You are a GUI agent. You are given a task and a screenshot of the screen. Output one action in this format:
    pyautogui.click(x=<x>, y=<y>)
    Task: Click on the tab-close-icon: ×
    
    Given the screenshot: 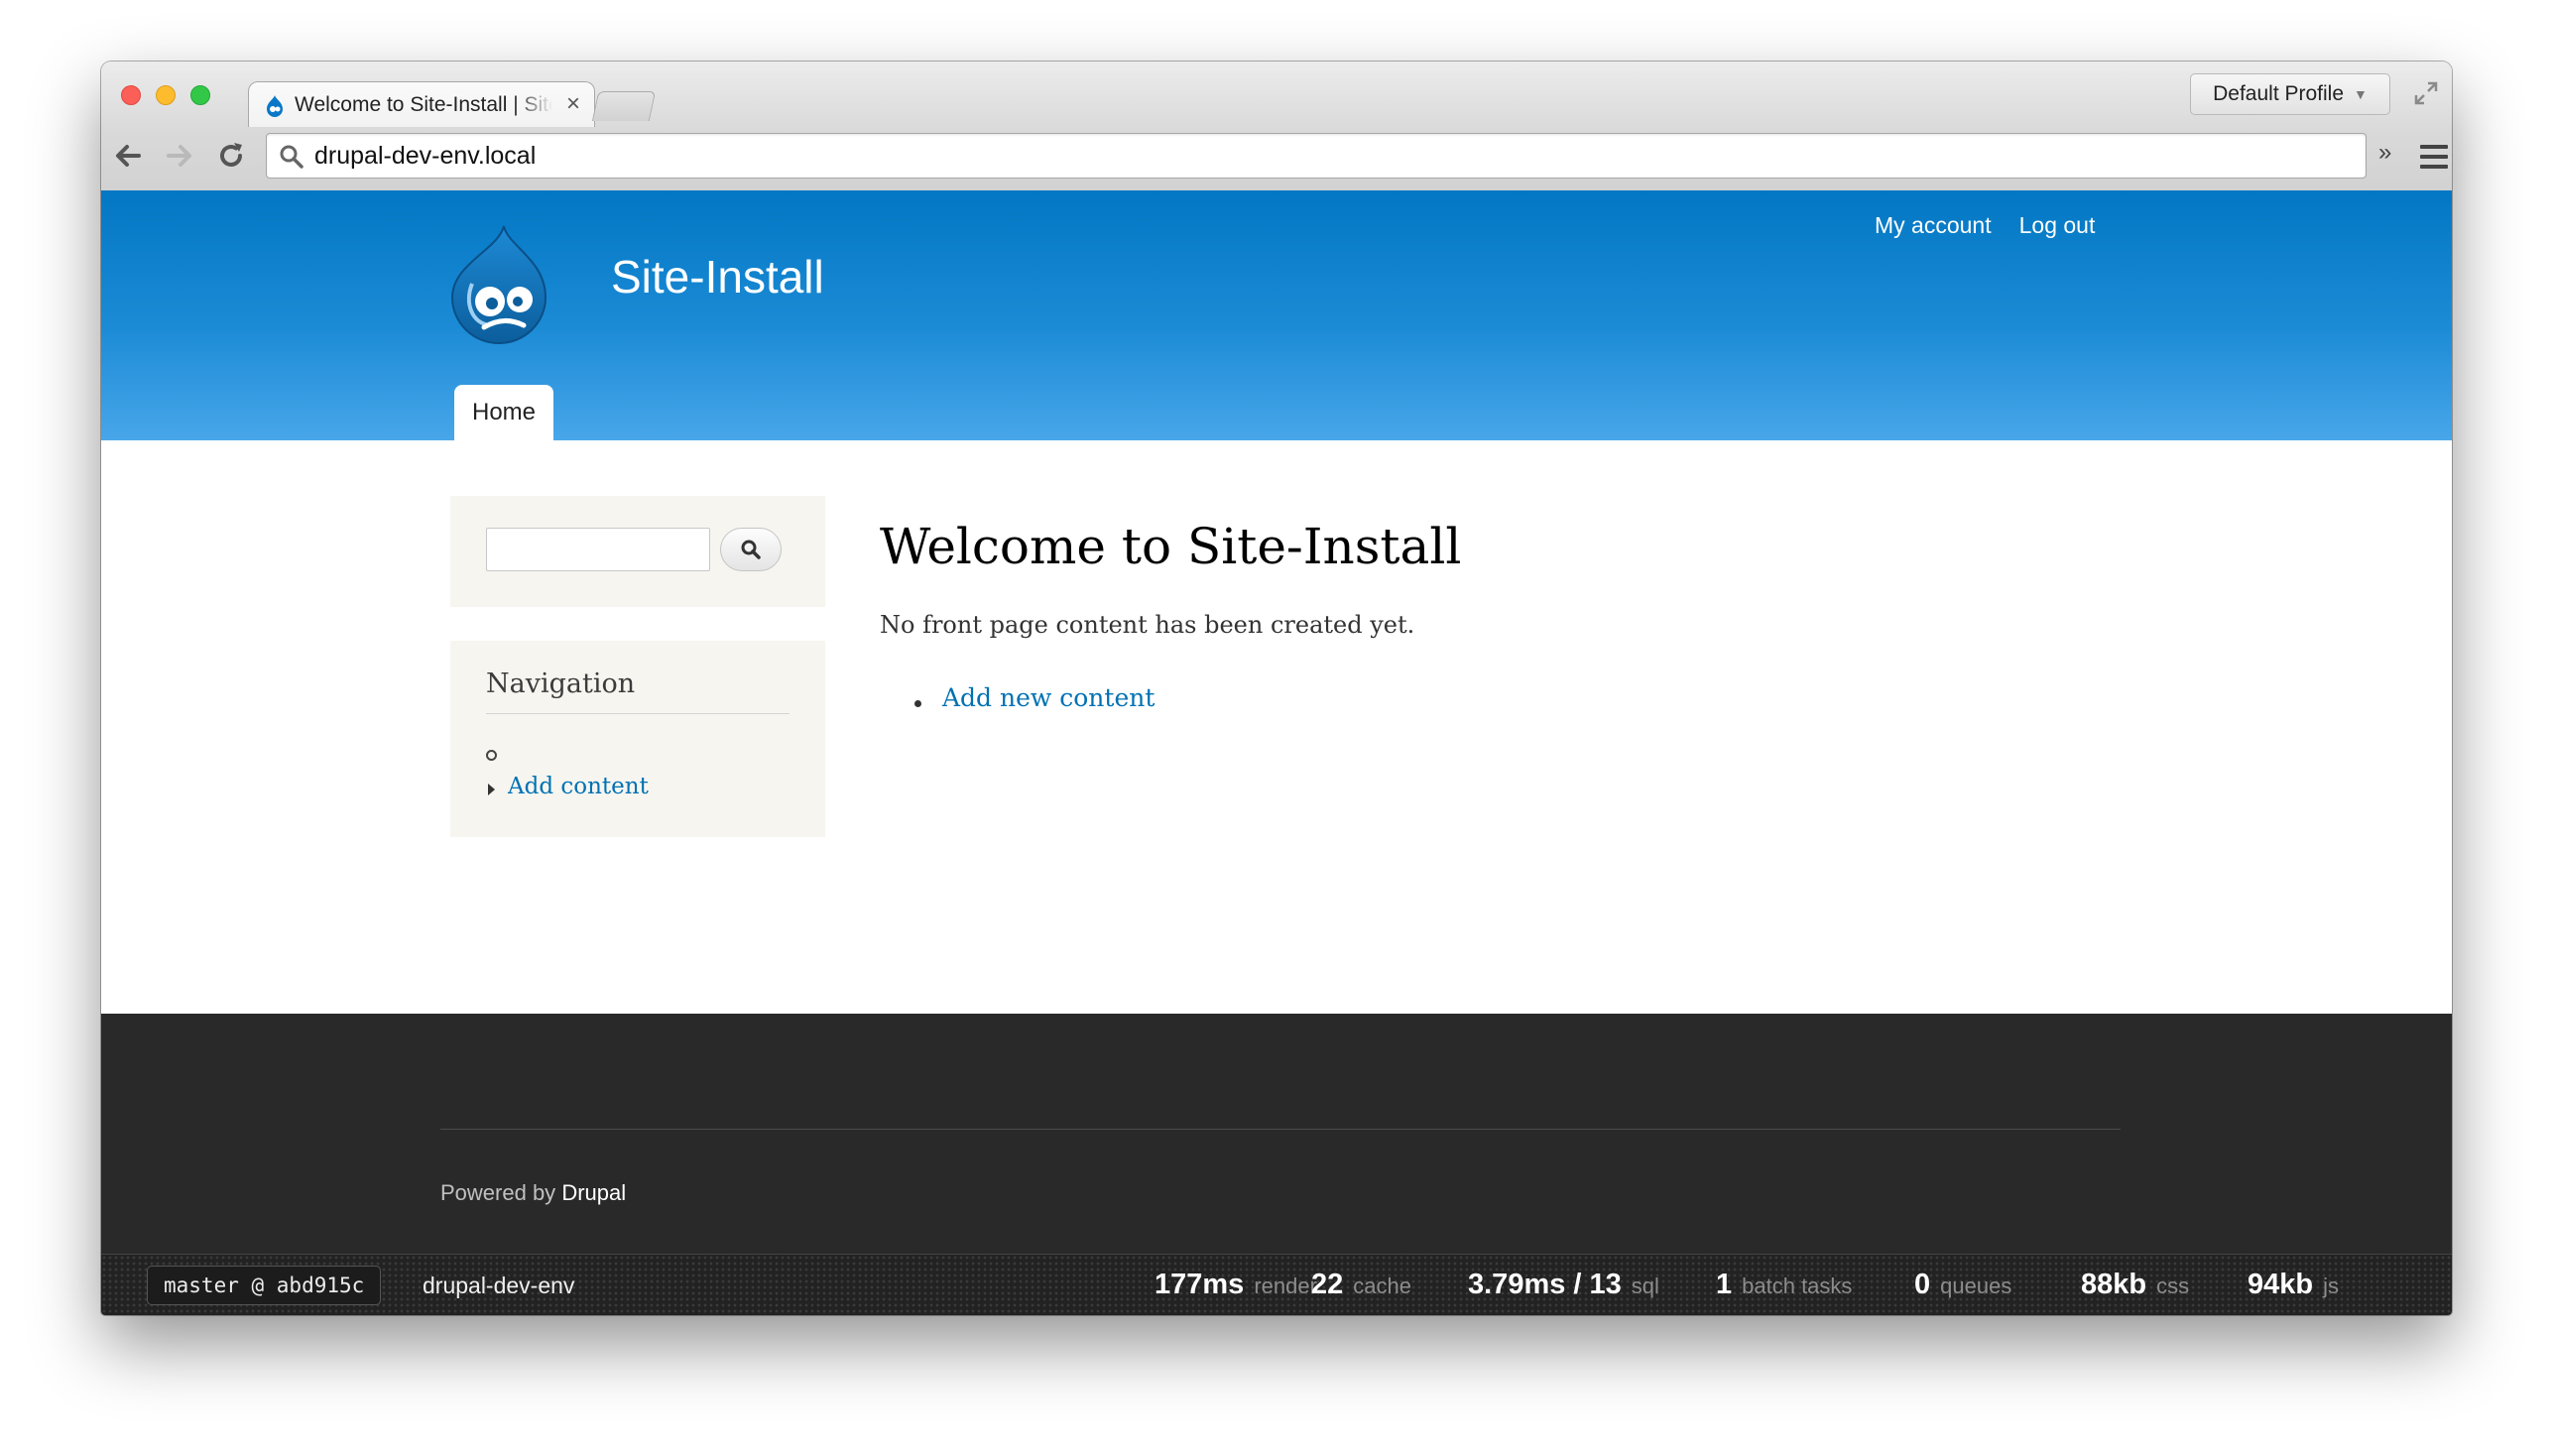 What is the action you would take?
    pyautogui.click(x=573, y=104)
    